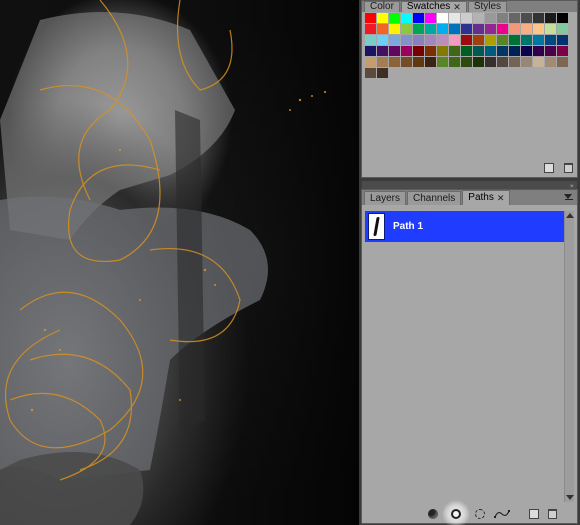 The height and width of the screenshot is (525, 580). I want to click on scroll-down-arrow-icon, so click(570, 497).